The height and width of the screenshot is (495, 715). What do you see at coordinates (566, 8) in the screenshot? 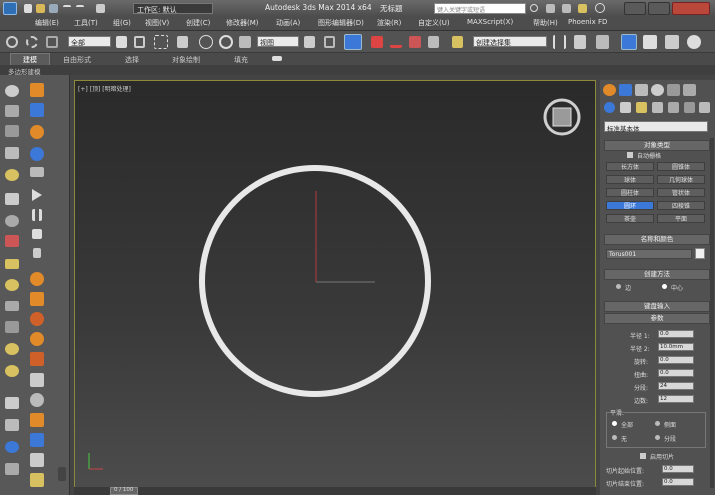
I see `communication-icon` at bounding box center [566, 8].